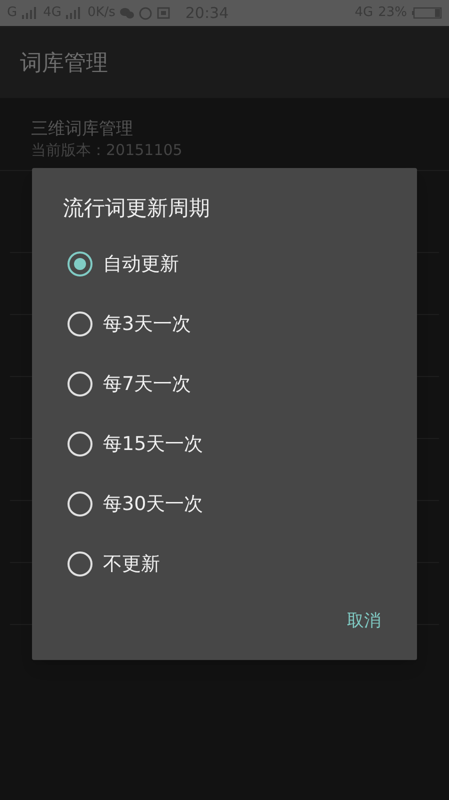  What do you see at coordinates (127, 13) in the screenshot?
I see `chat-icon` at bounding box center [127, 13].